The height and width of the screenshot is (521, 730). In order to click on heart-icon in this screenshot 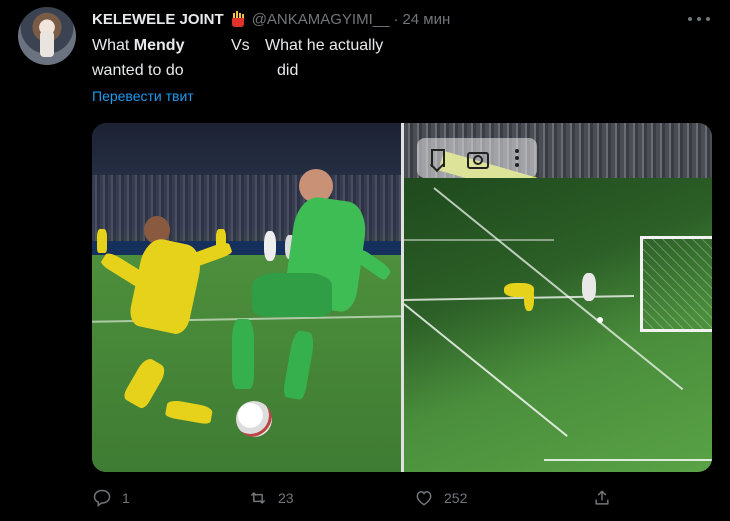, I will do `click(424, 498)`.